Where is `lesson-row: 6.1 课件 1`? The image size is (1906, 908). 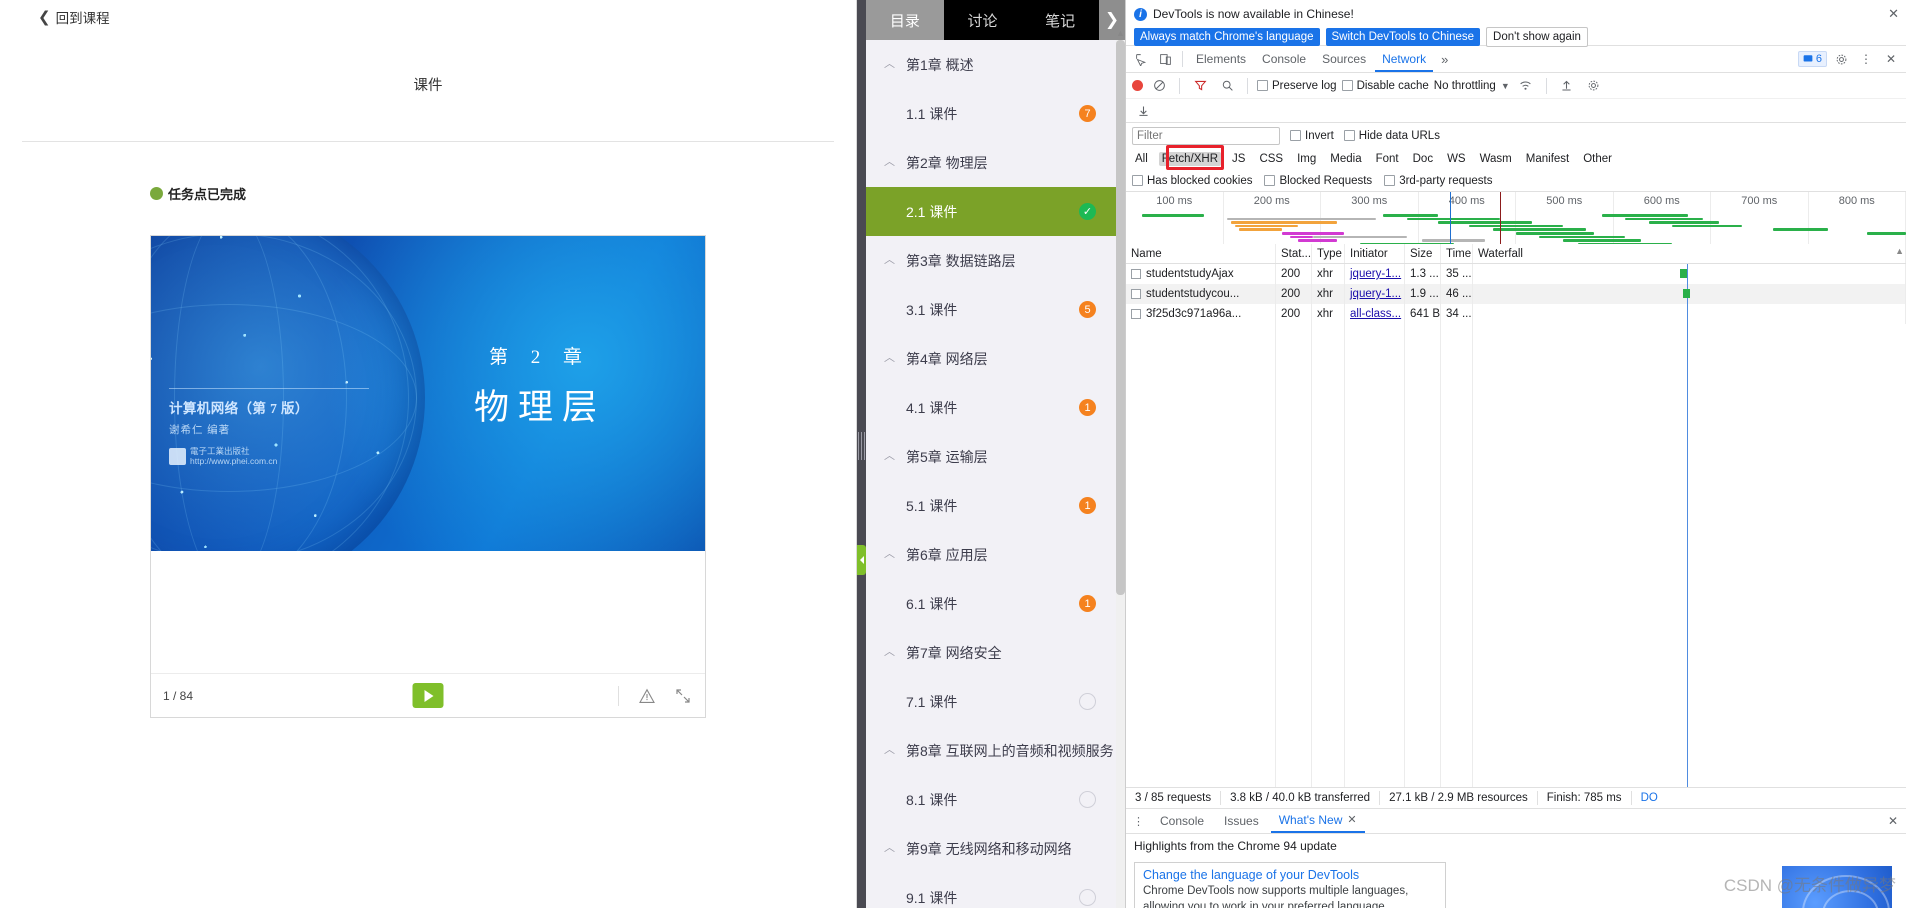 lesson-row: 6.1 课件 1 is located at coordinates (991, 603).